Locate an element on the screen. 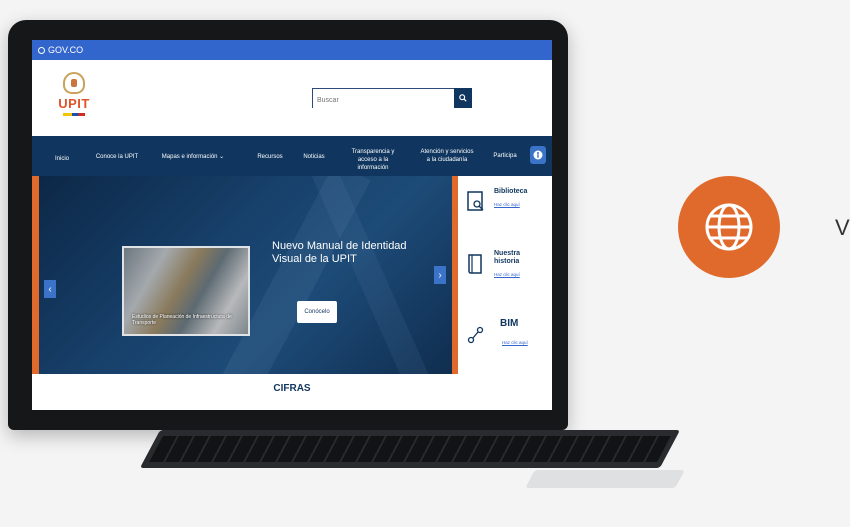  hero-bg-road is located at coordinates (375, 275).